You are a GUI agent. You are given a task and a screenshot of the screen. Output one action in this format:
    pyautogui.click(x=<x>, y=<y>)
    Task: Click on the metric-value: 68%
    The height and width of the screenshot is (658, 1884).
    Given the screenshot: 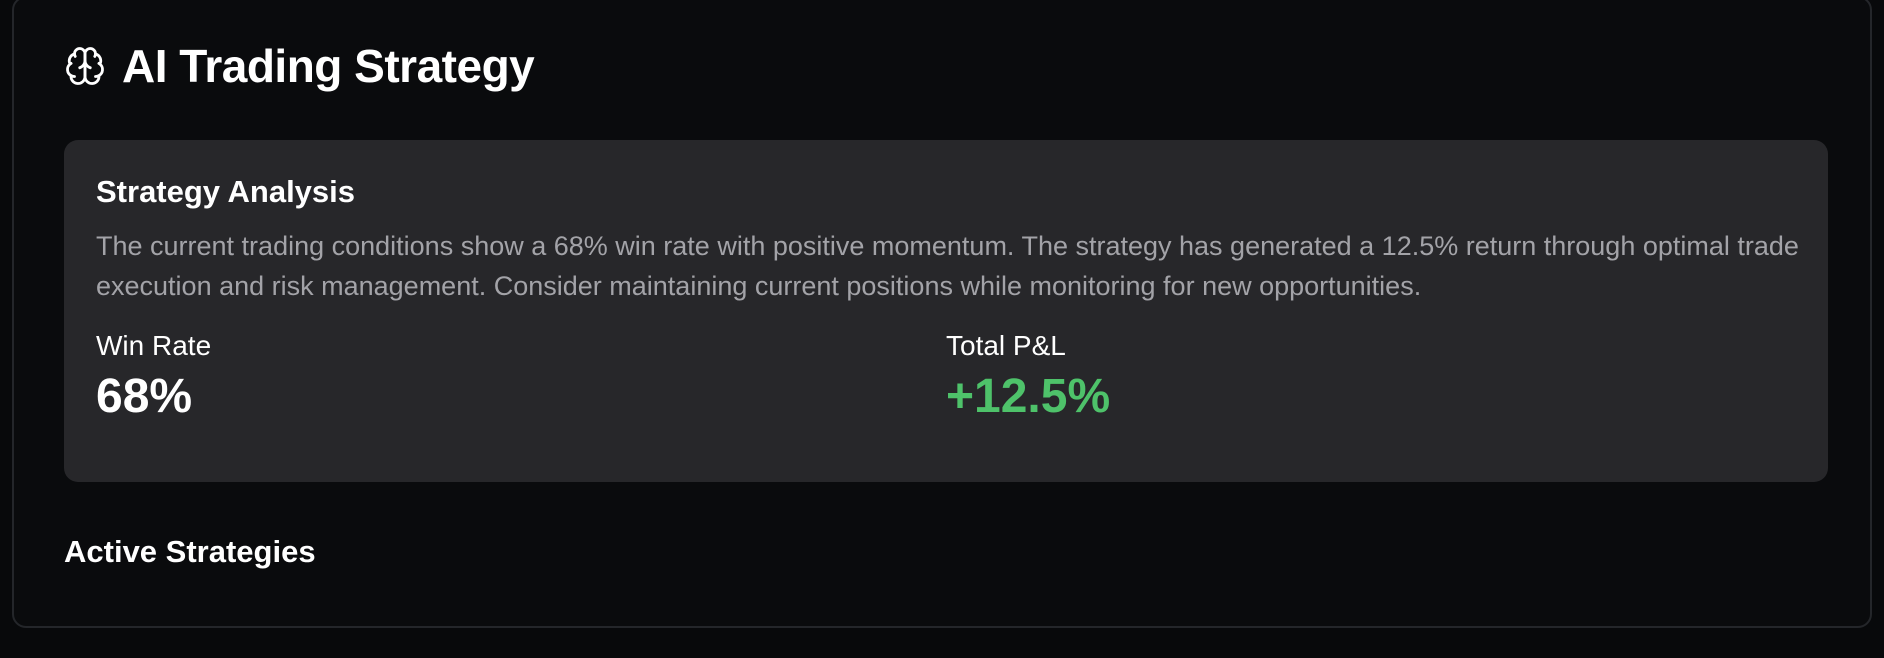 What is the action you would take?
    pyautogui.click(x=144, y=396)
    